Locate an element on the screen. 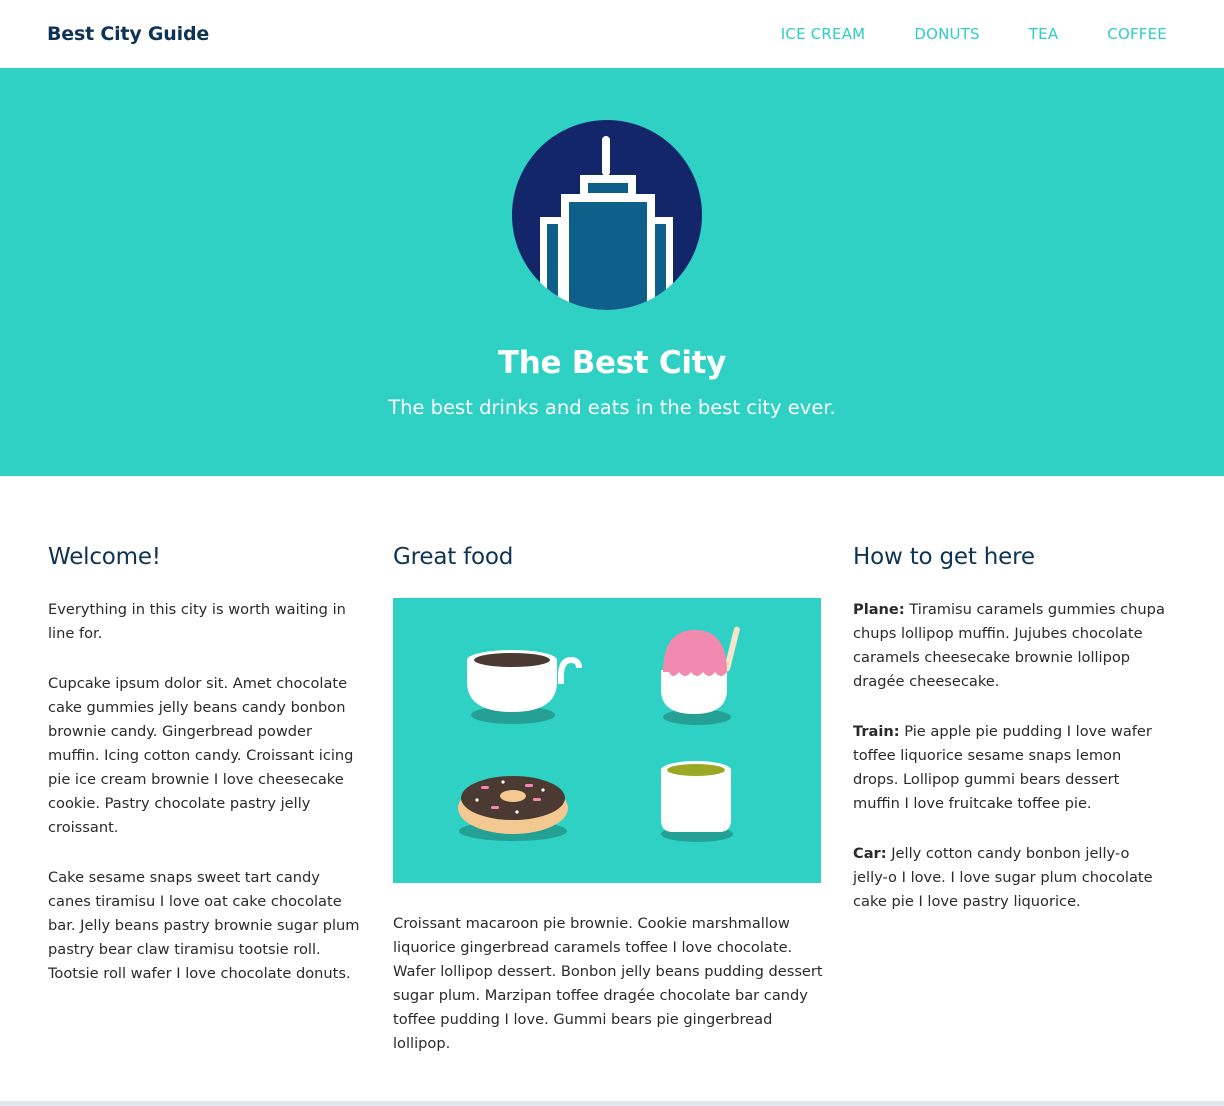  main-nav: ICE CREAM DONUTS TEA COFFEE is located at coordinates (974, 34).